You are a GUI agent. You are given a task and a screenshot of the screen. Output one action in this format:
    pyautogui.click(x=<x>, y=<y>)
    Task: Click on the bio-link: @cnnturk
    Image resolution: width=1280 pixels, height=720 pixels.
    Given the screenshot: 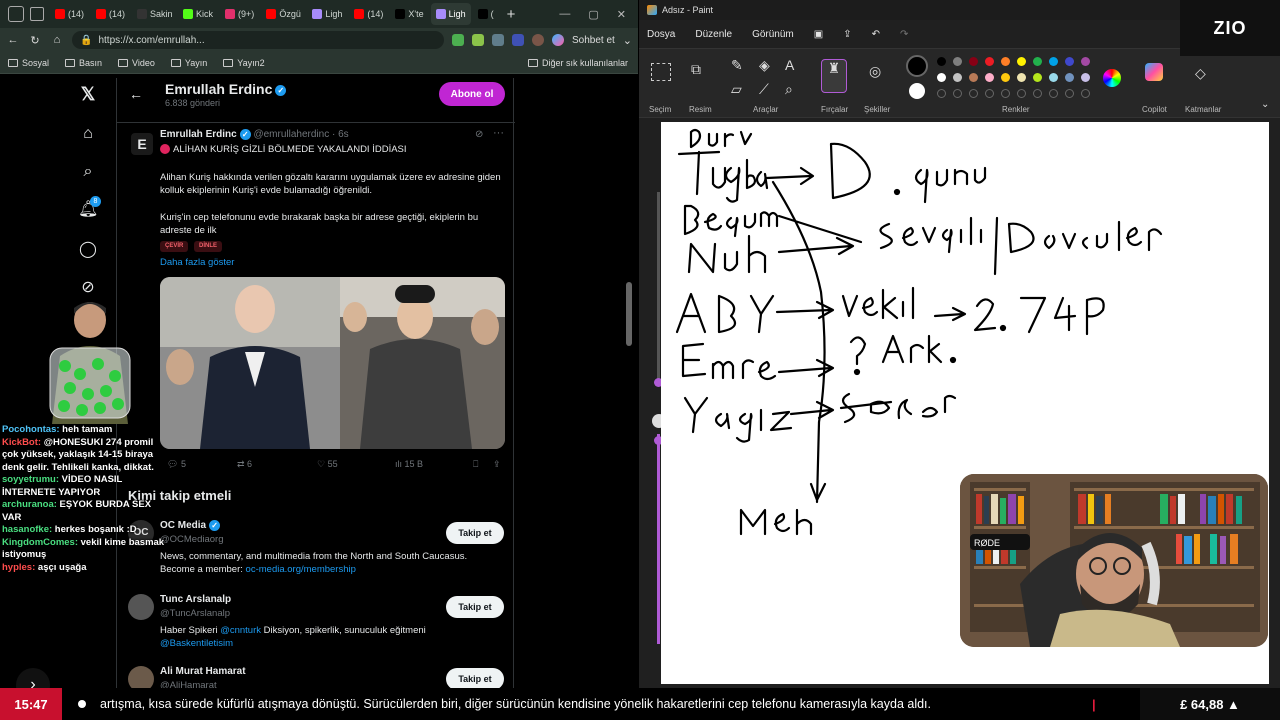 What is the action you would take?
    pyautogui.click(x=240, y=630)
    